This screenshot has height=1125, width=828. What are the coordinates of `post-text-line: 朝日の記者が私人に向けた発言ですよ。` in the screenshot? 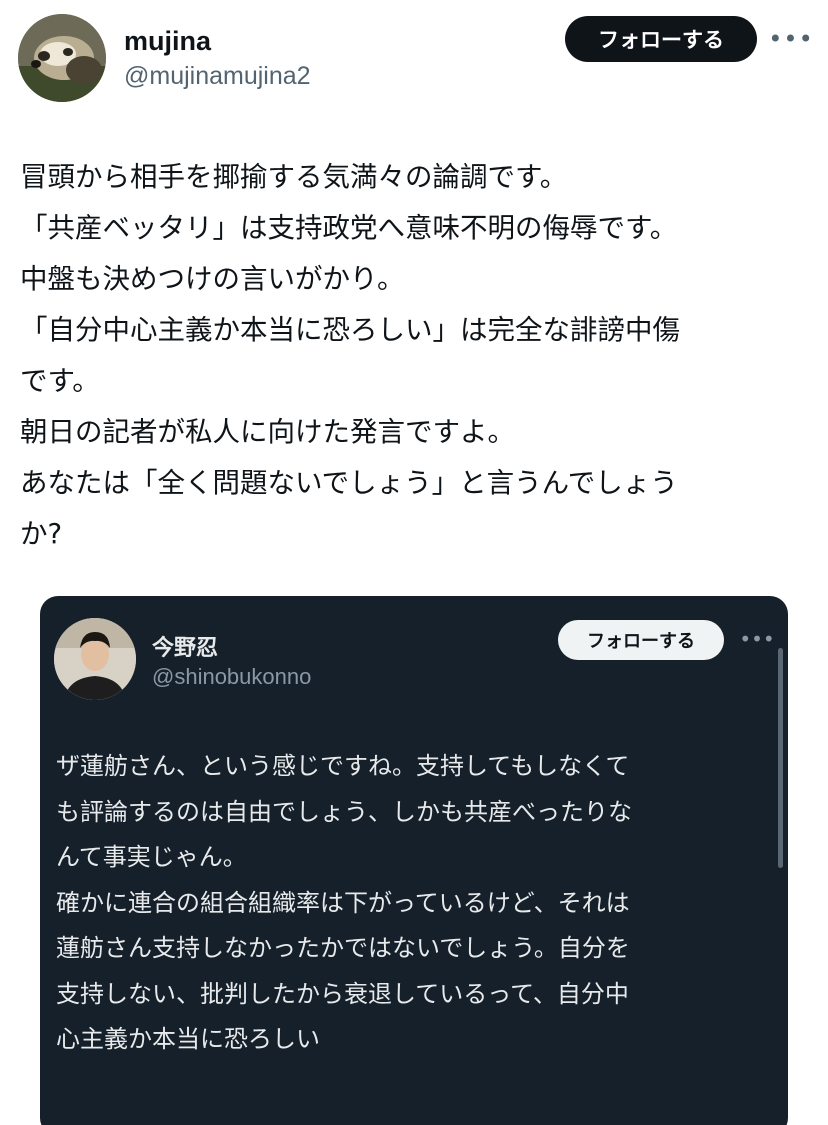 It's located at (267, 432).